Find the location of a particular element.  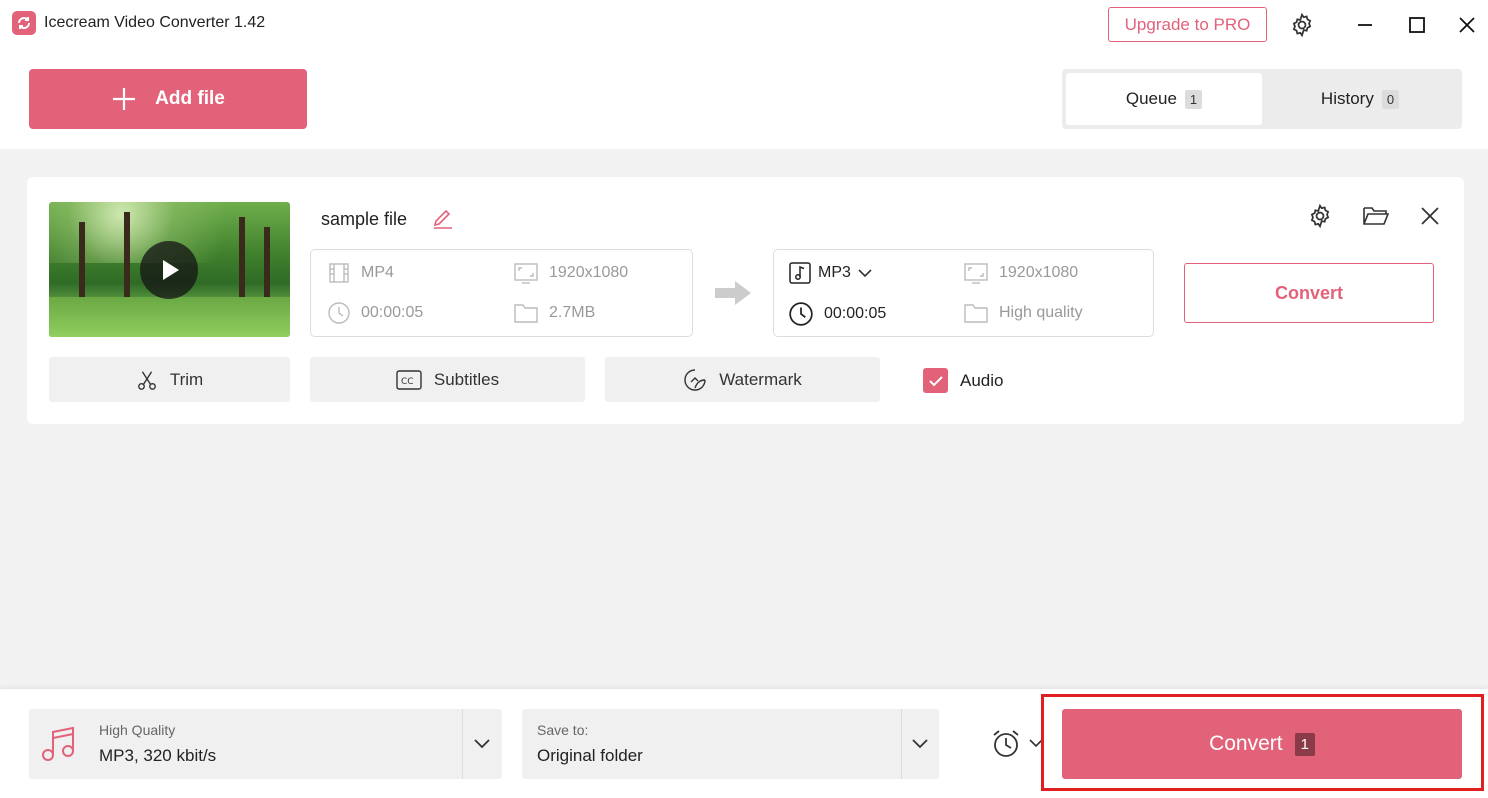

app-title: Icecream Video Converter 1.42 is located at coordinates (155, 22).